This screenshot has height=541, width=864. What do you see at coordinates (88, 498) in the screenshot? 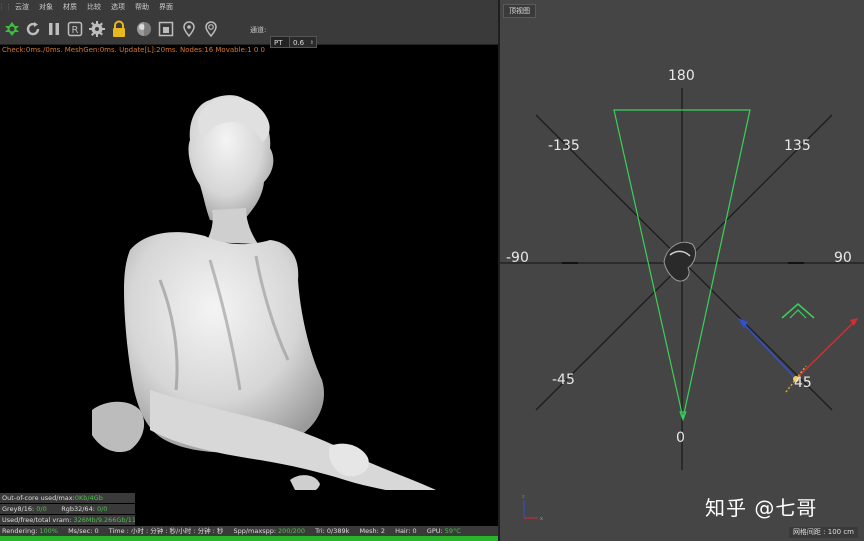
I see `stat-out-of-core-value: 0Kb/4Gb` at bounding box center [88, 498].